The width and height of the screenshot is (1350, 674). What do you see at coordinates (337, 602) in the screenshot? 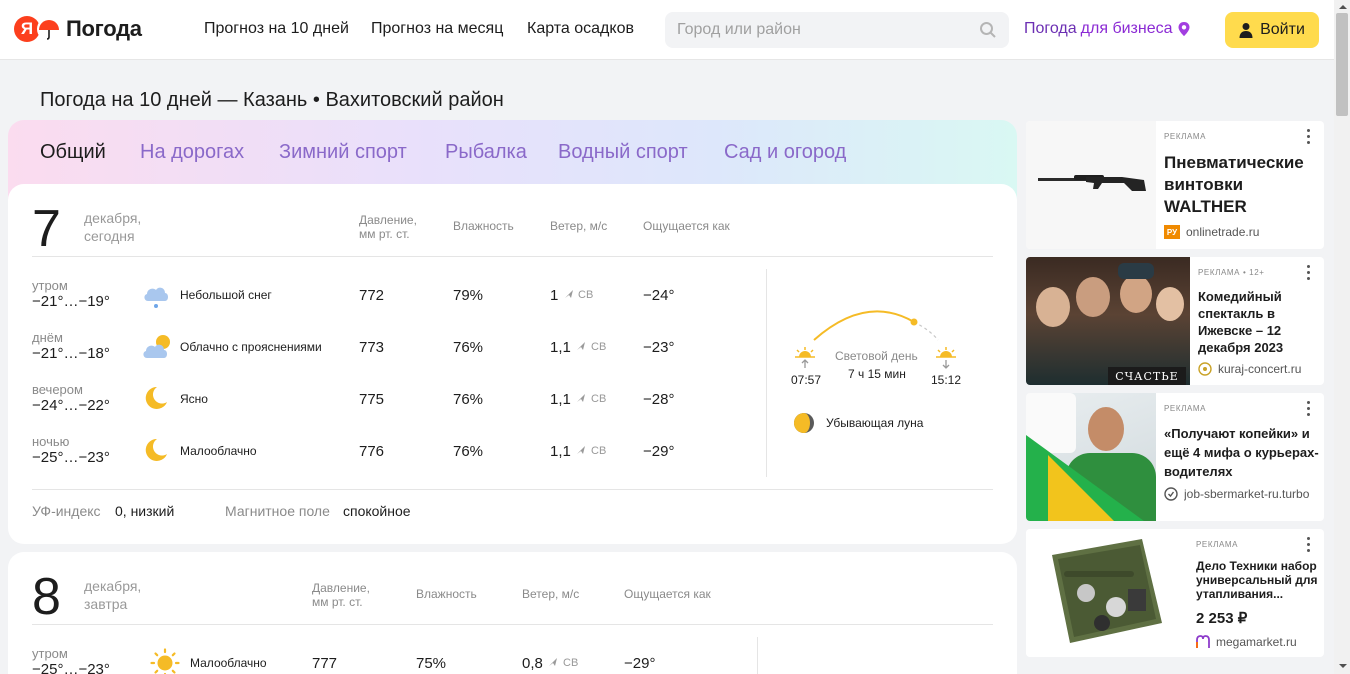
I see `col-pressure-line2: мм рт. ст.` at bounding box center [337, 602].